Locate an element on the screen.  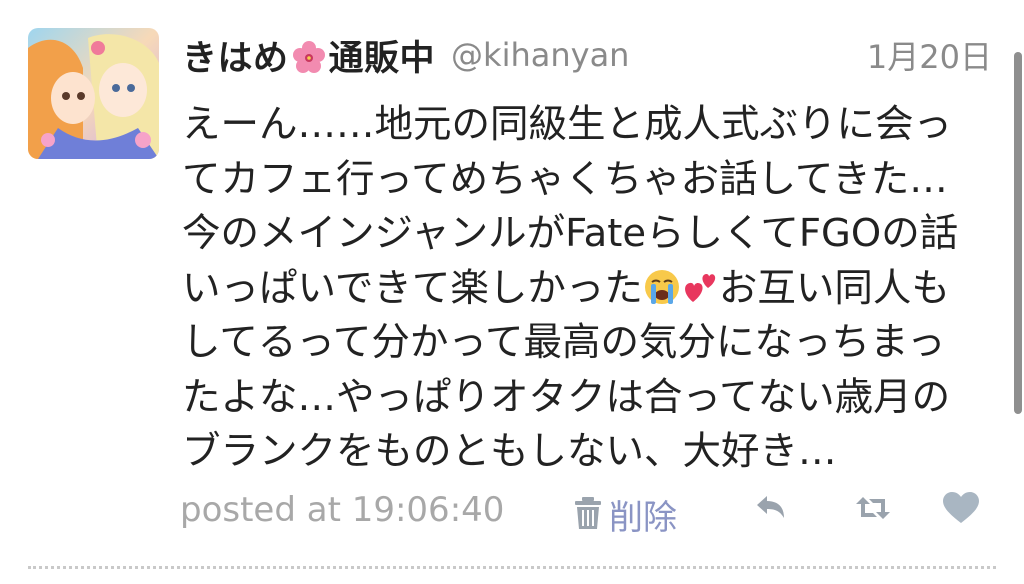
delete-label: 削除 is located at coordinates (643, 518).